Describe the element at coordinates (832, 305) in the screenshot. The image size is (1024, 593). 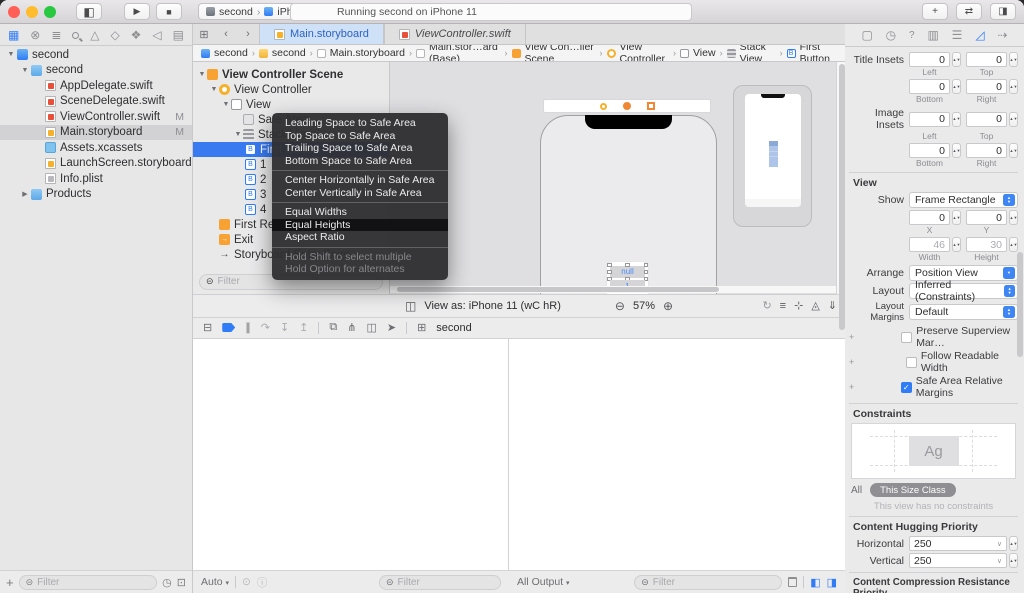
I see `embed-icon: ⇓` at that location.